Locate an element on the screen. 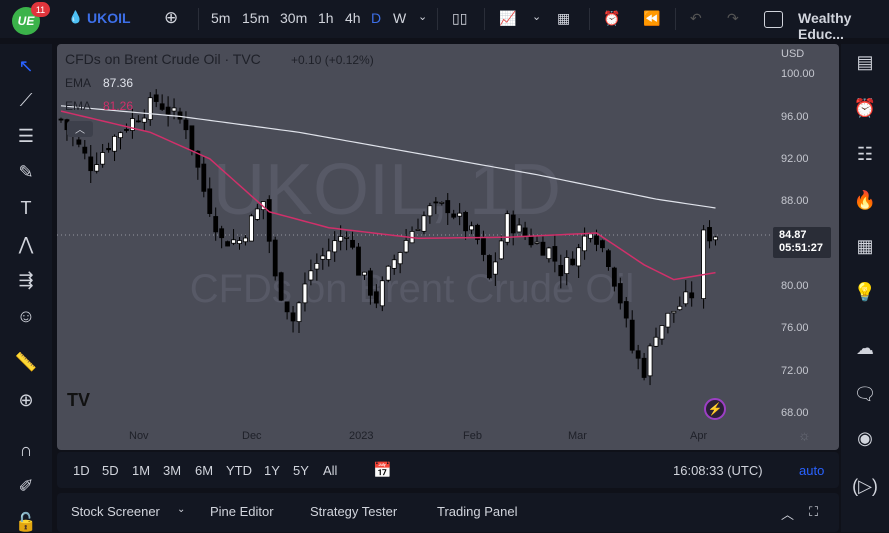 The width and height of the screenshot is (889, 533). lightning-icon: ⚡ is located at coordinates (715, 409).